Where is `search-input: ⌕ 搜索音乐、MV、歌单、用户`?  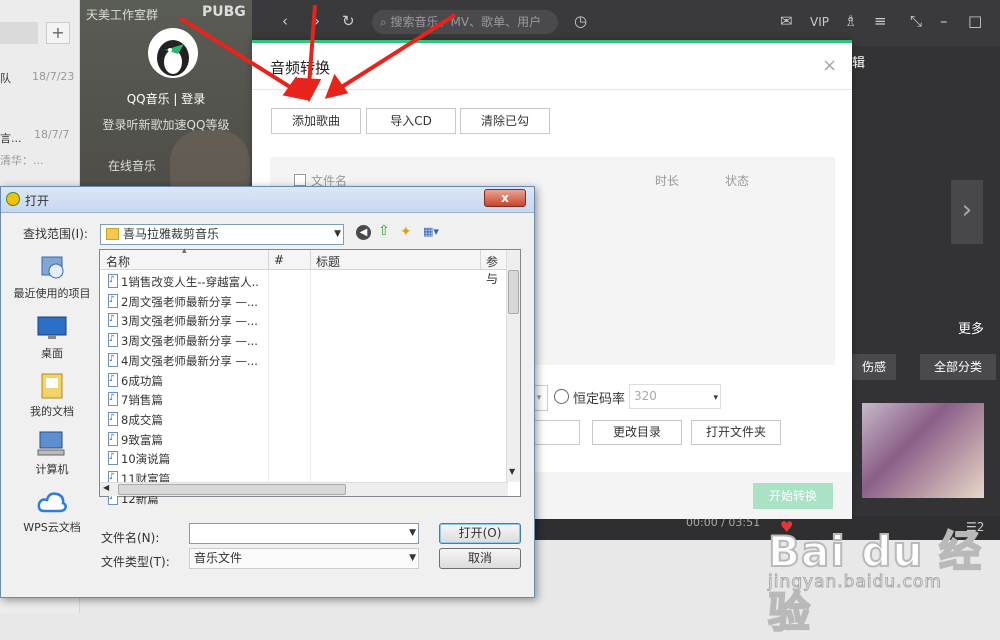
search-input: ⌕ 搜索音乐、MV、歌单、用户 is located at coordinates (465, 22).